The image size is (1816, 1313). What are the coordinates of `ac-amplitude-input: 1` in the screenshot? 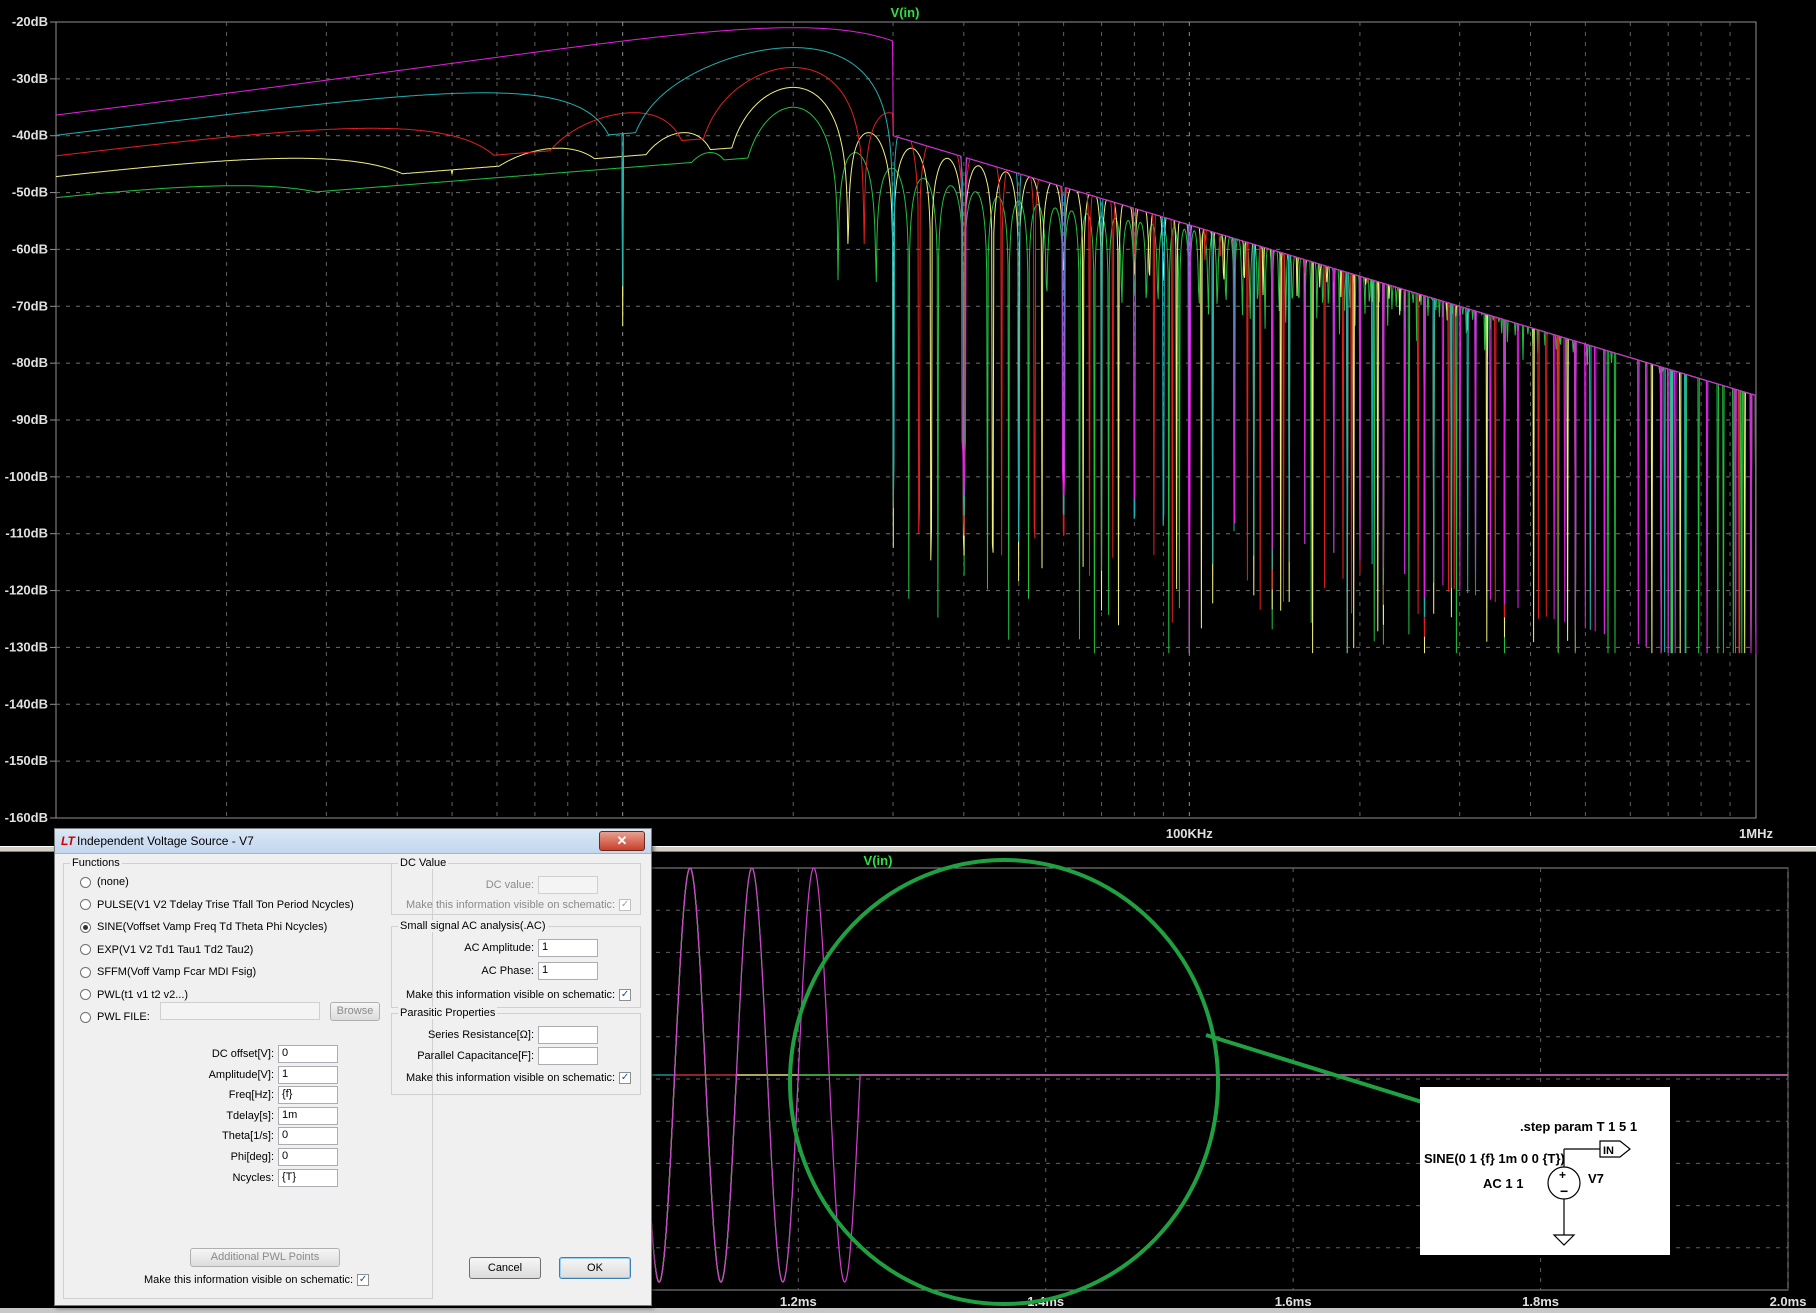 It's located at (568, 948).